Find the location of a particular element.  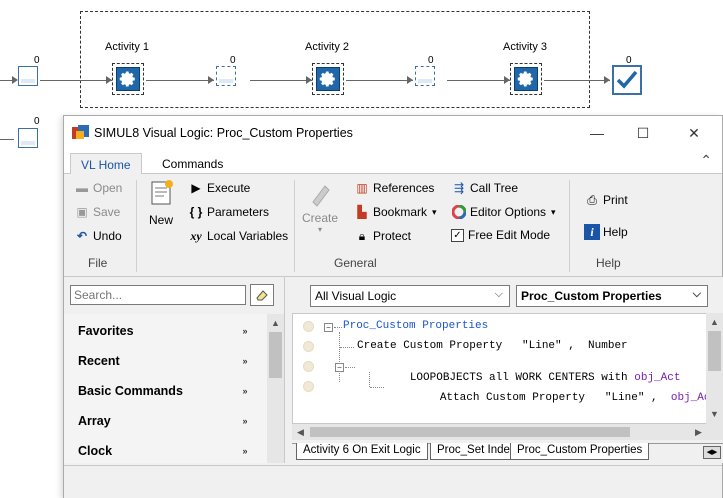

create-button: Create ▾ is located at coordinates (320, 207).